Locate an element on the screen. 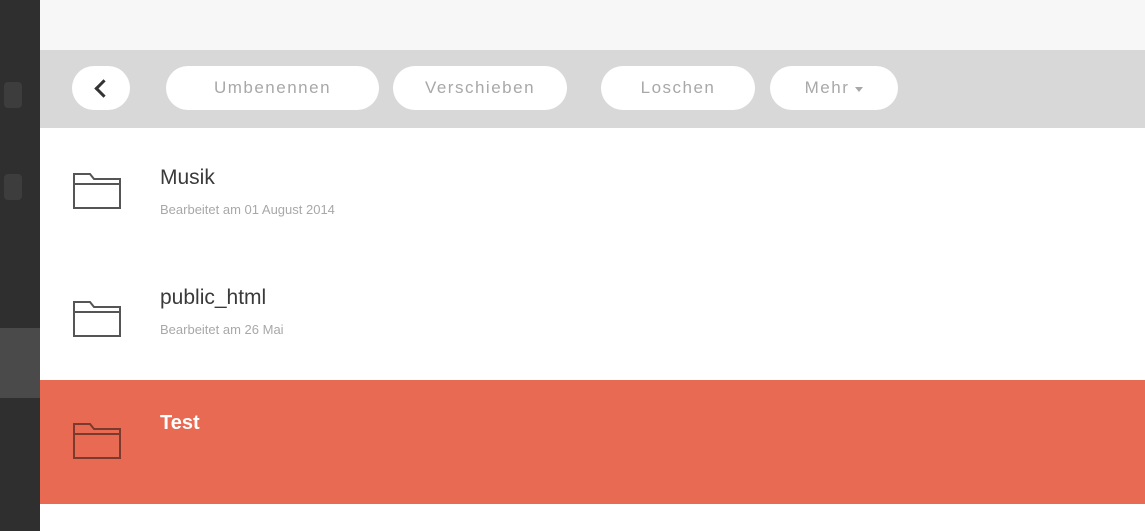 The height and width of the screenshot is (531, 1145). file-modified: Bearbeitet am 01 August 2014 is located at coordinates (247, 209).